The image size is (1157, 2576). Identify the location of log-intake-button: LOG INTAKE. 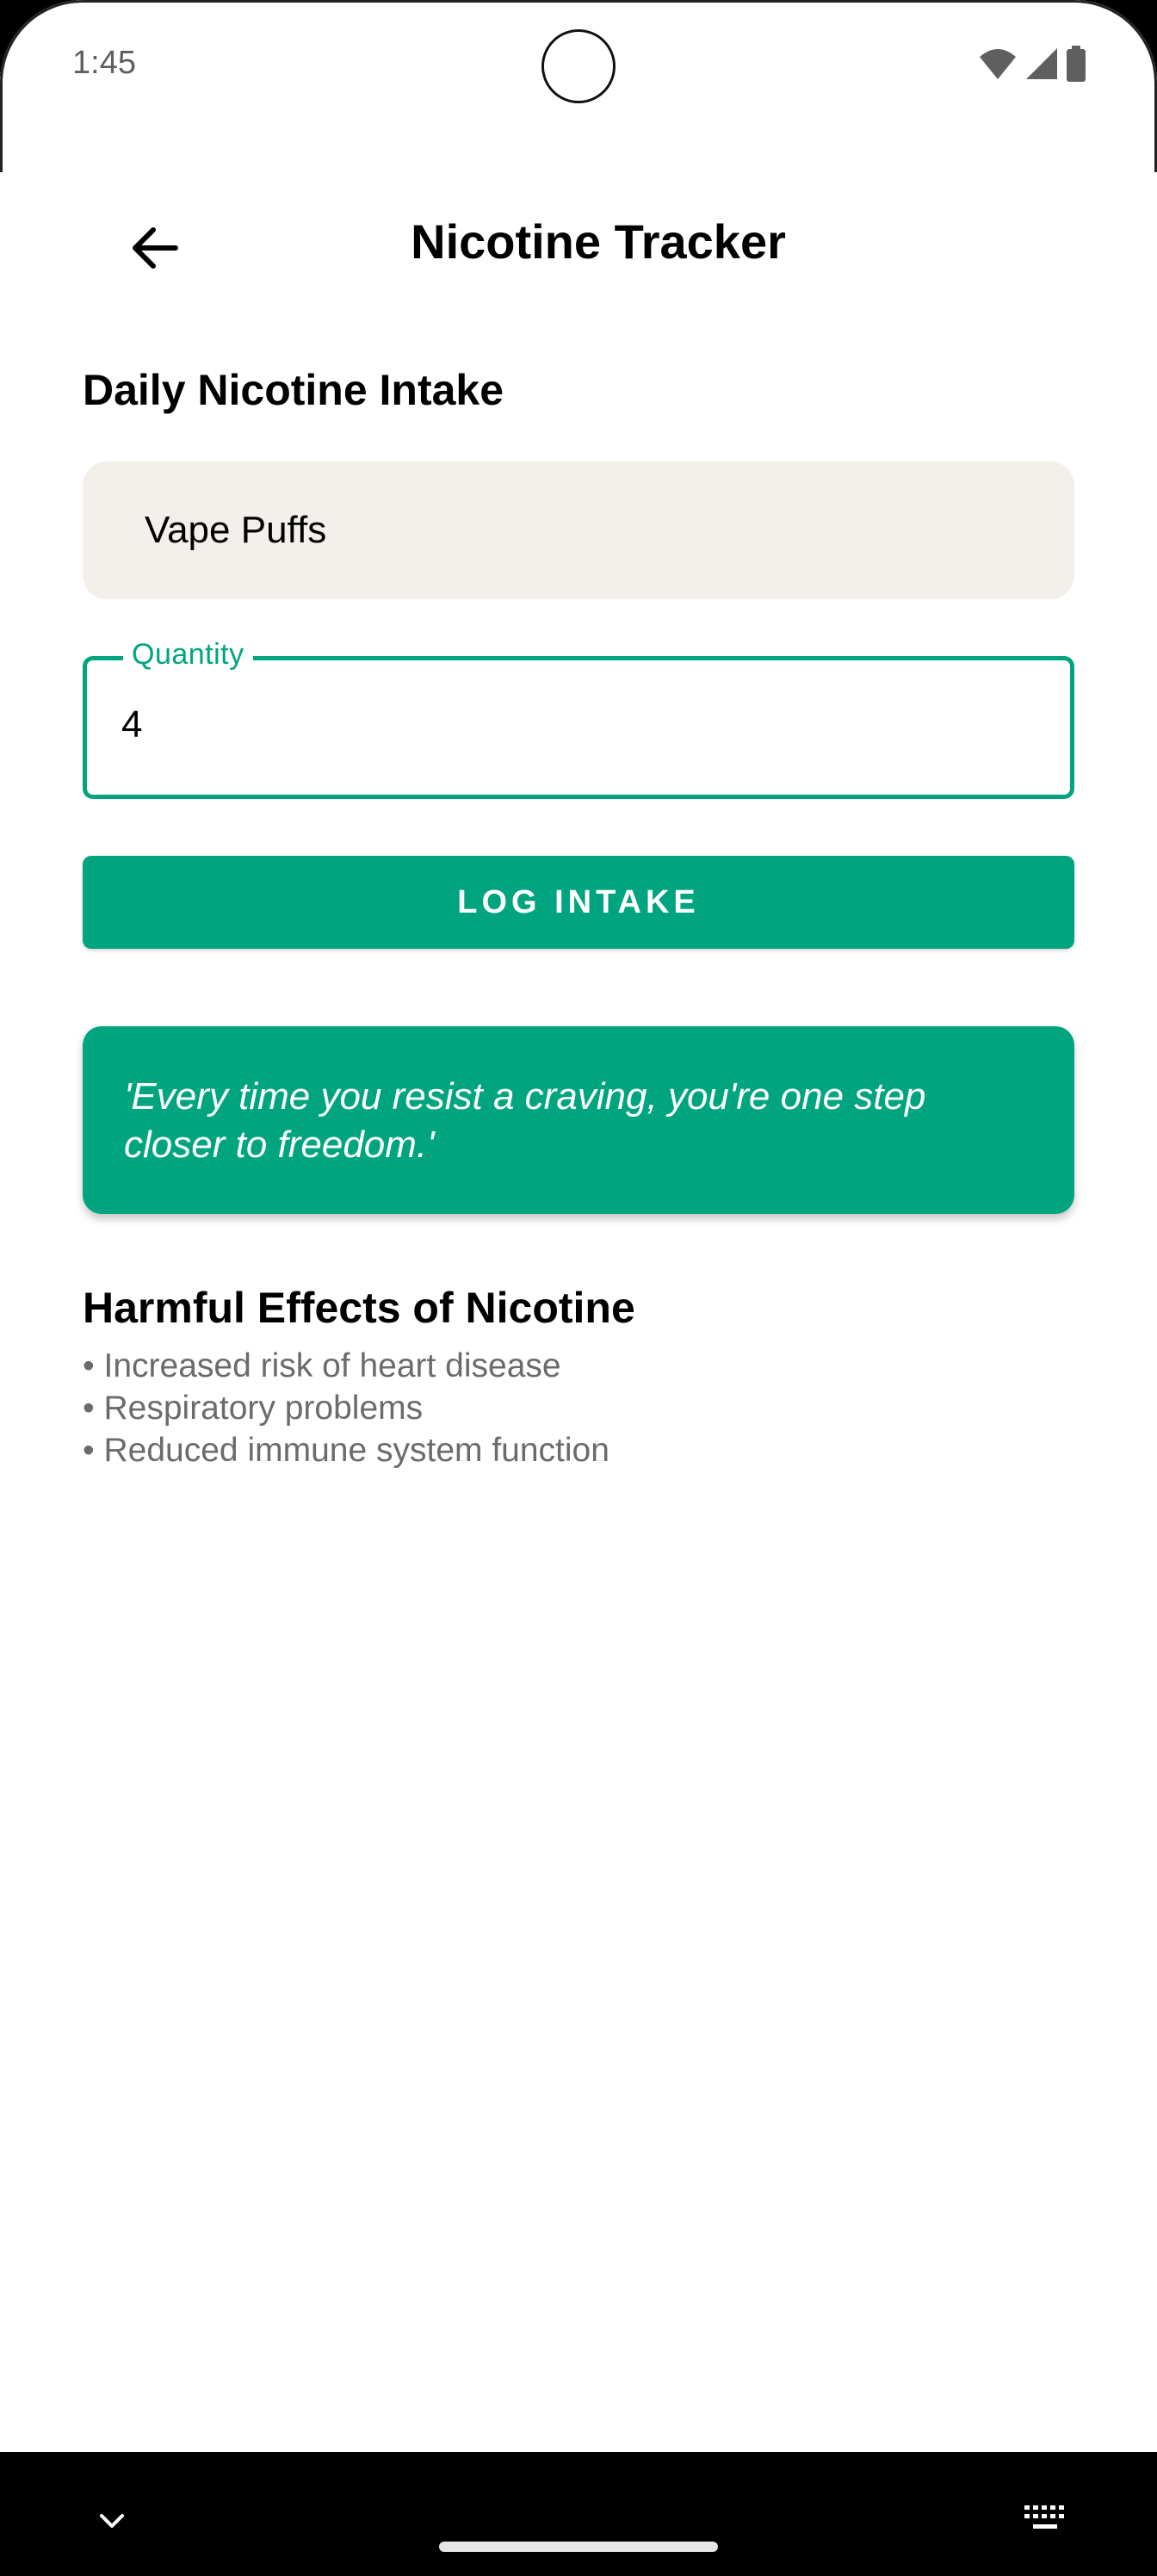
(579, 903).